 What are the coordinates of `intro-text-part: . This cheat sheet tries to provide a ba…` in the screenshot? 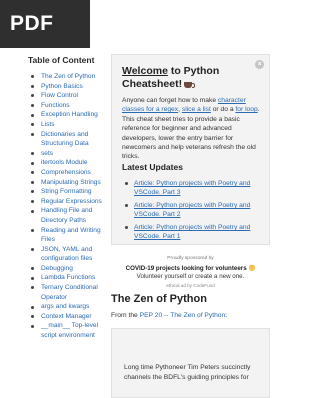 It's located at (191, 133).